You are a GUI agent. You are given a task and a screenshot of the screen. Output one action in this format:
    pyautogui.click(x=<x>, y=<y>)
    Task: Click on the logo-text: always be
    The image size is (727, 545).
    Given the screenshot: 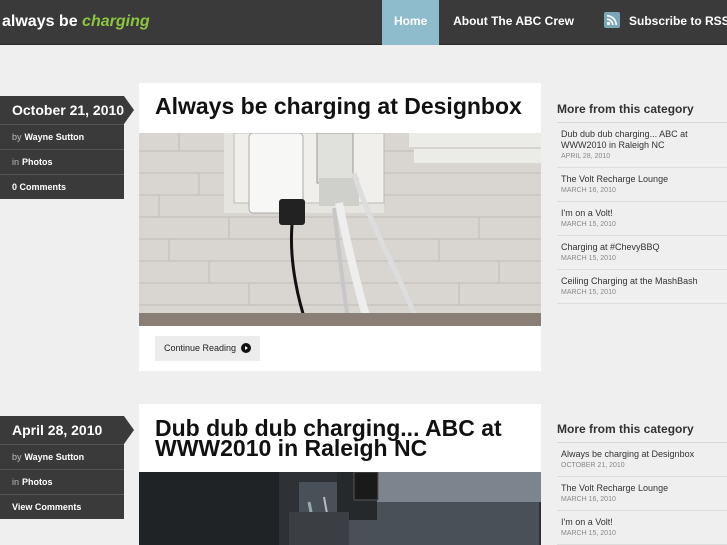 What is the action you would take?
    pyautogui.click(x=42, y=21)
    